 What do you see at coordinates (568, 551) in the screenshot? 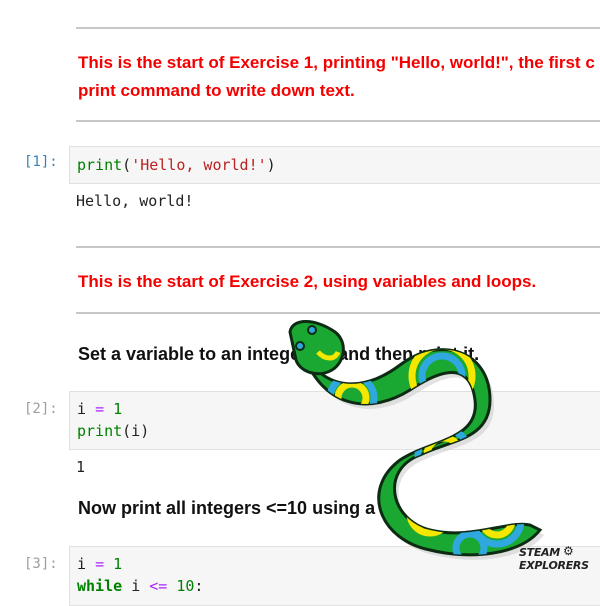
I see `gear-icon: ⚙` at bounding box center [568, 551].